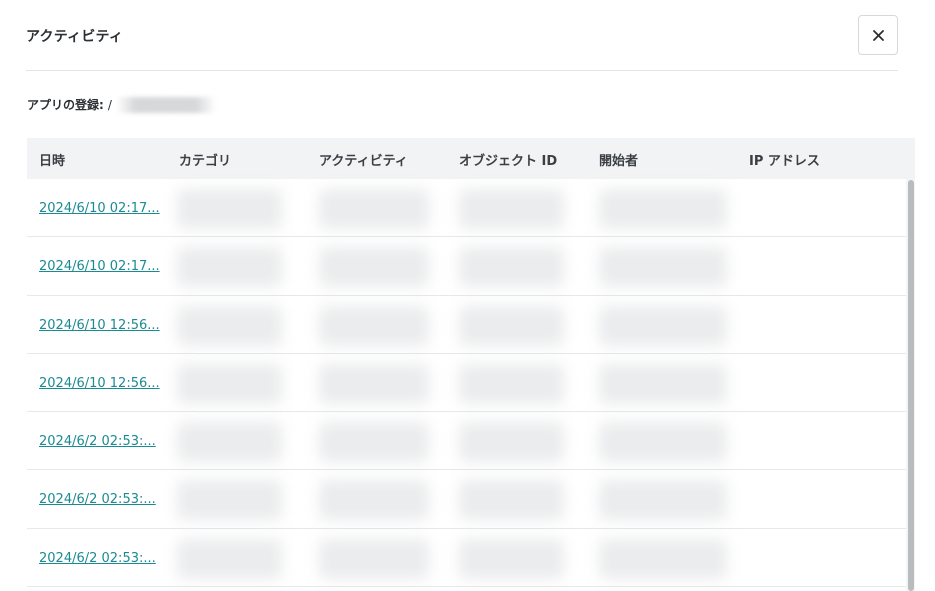 The width and height of the screenshot is (935, 591). I want to click on column-header-category: カテゴリ, so click(205, 159).